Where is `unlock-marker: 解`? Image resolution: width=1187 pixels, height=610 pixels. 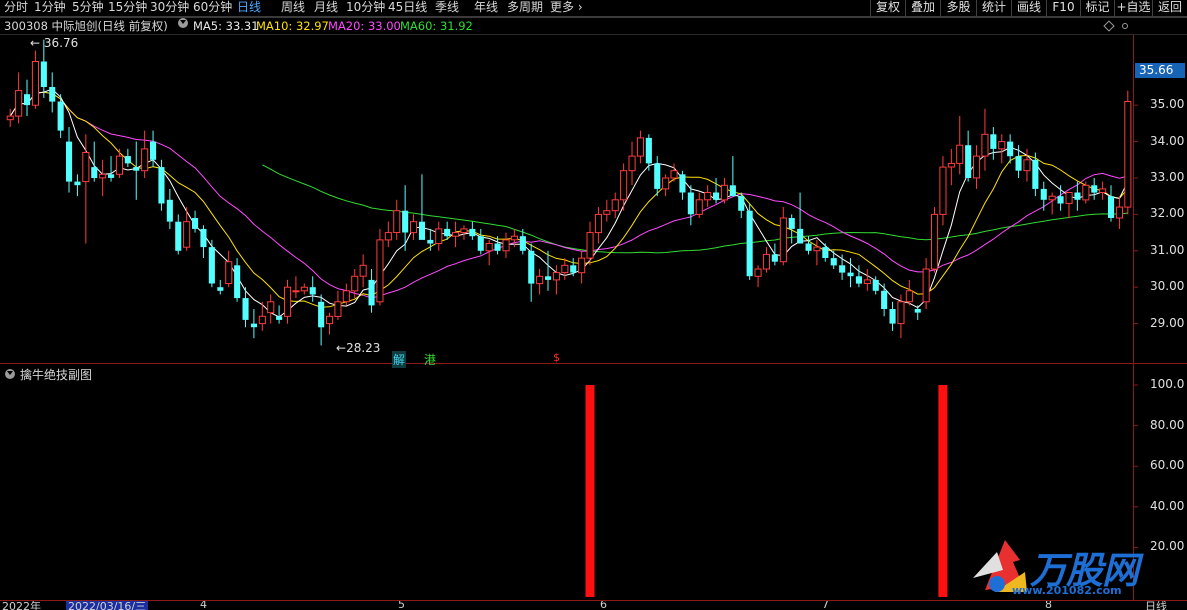
unlock-marker: 解 is located at coordinates (399, 359).